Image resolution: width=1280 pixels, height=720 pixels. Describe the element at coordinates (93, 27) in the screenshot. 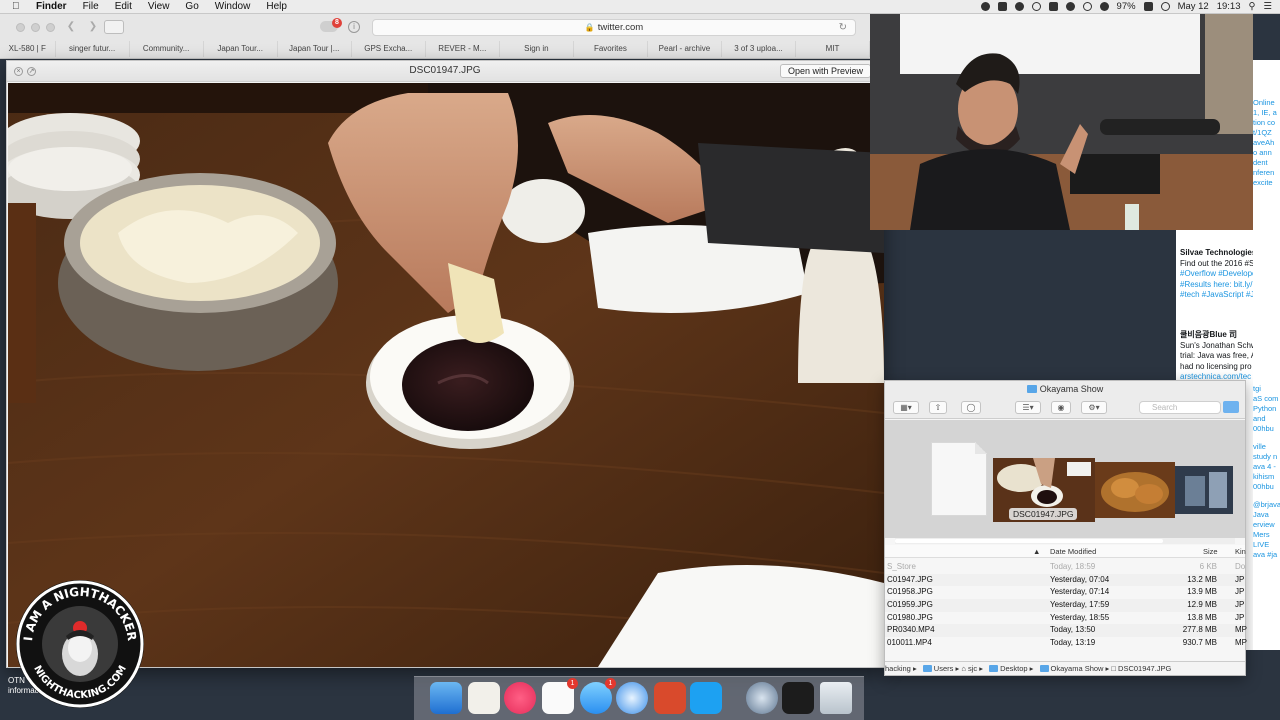

I see `forward-icon: ❯` at that location.